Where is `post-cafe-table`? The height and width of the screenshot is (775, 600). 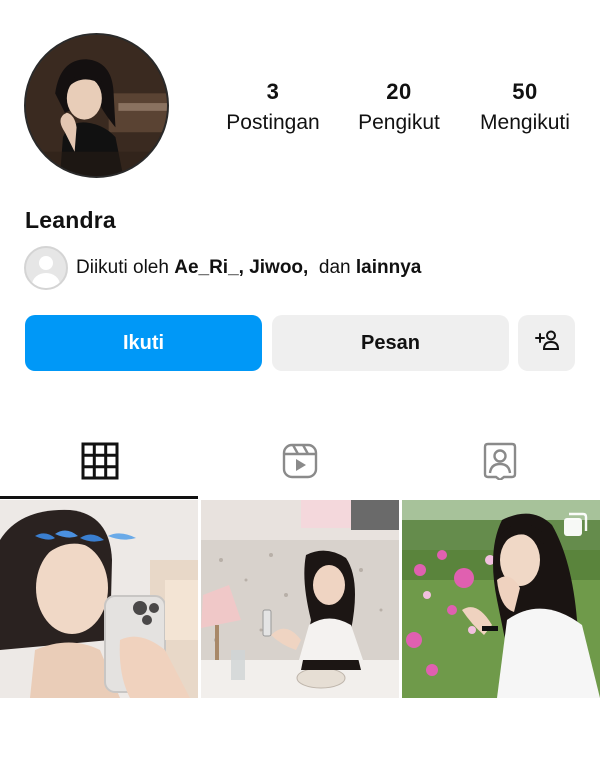 post-cafe-table is located at coordinates (300, 599).